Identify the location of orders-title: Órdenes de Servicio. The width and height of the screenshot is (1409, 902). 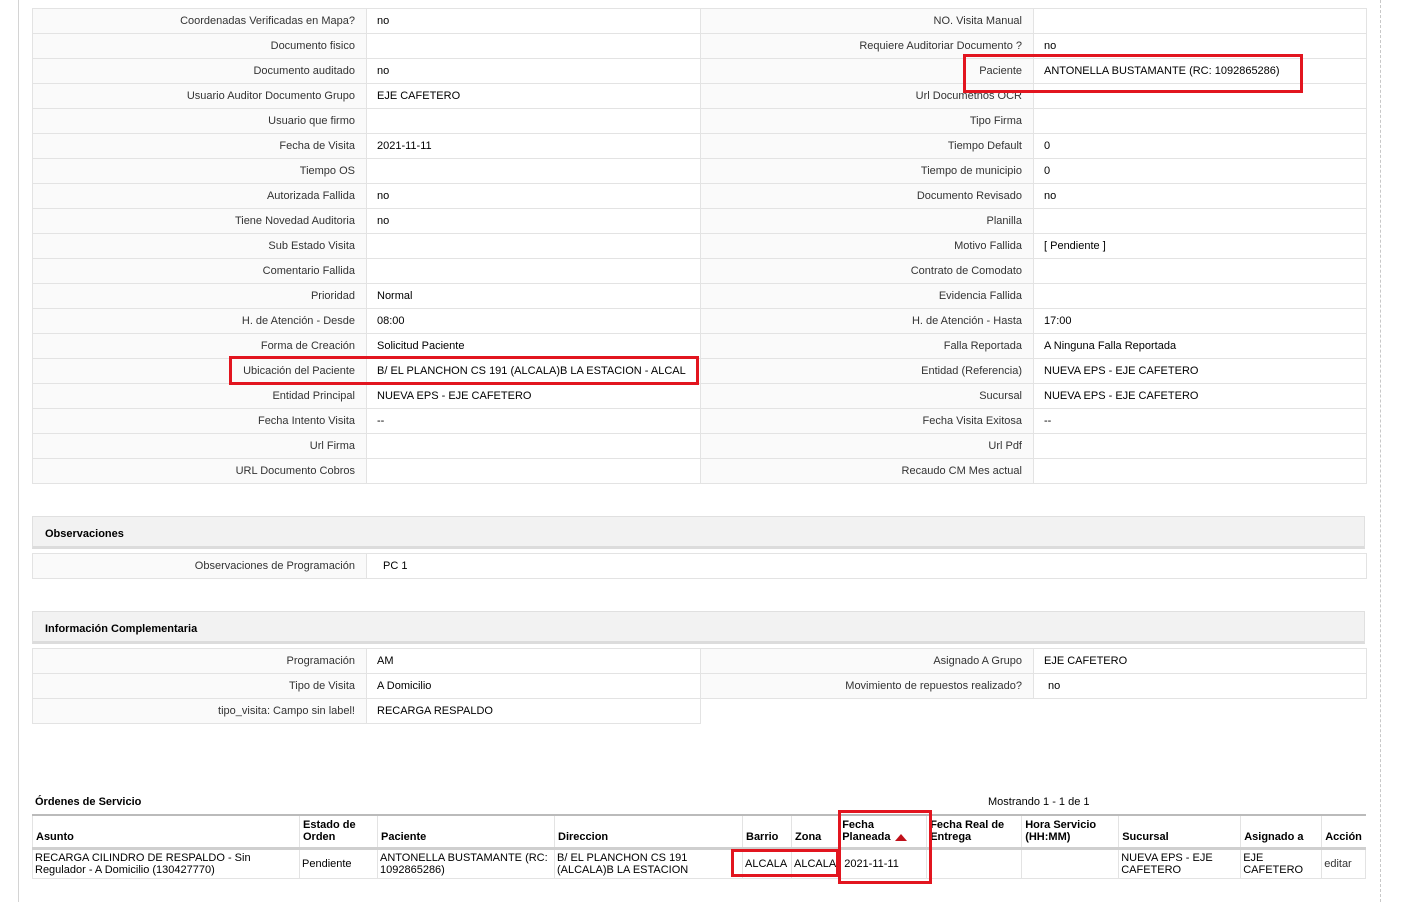
(88, 802).